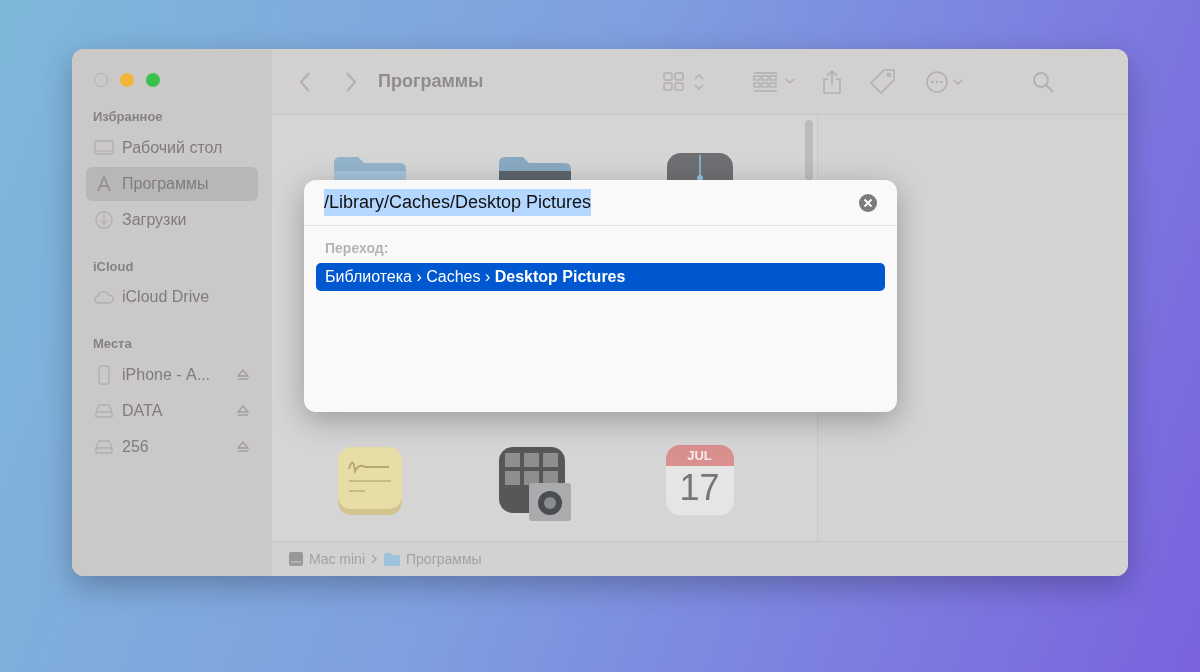 This screenshot has height=672, width=1200. What do you see at coordinates (945, 81) in the screenshot?
I see `more-icon` at bounding box center [945, 81].